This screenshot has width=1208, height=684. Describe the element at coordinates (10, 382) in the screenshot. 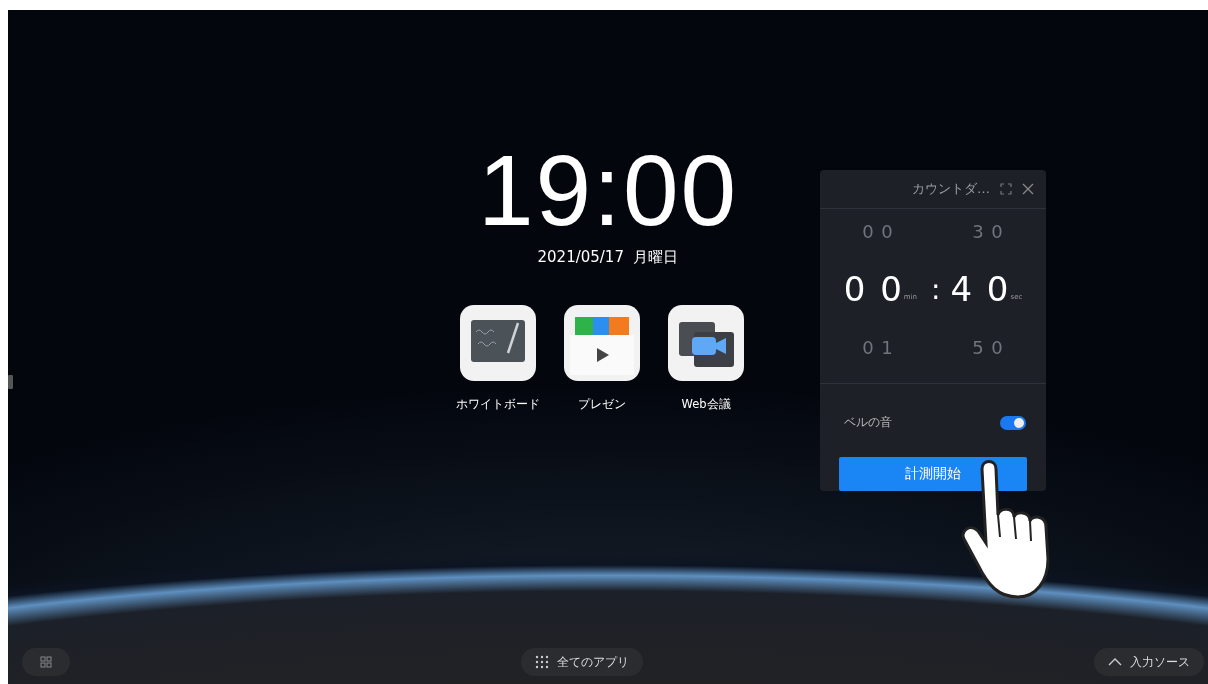

I see `side-handle-icon` at that location.